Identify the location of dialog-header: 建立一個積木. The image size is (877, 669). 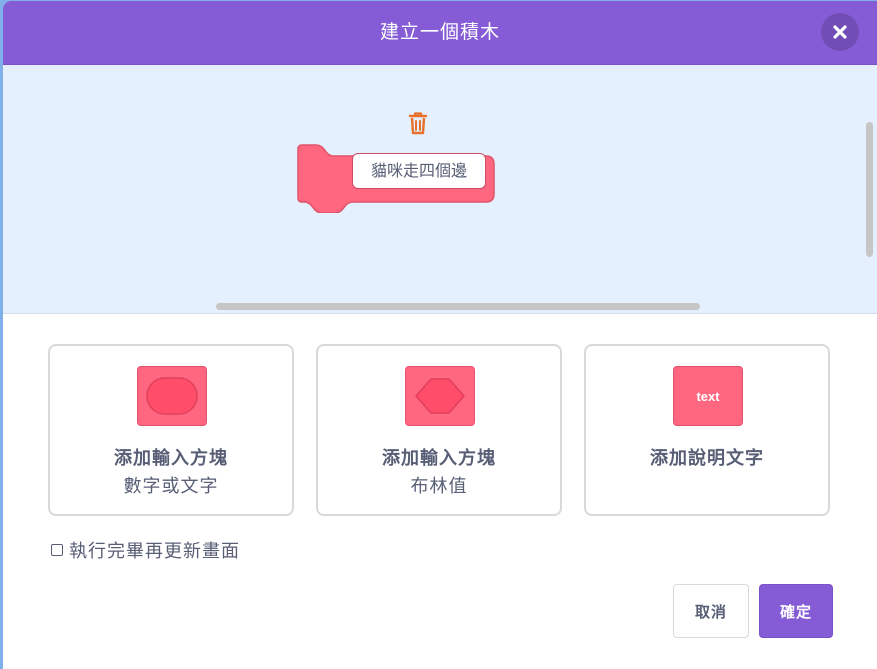
(440, 33).